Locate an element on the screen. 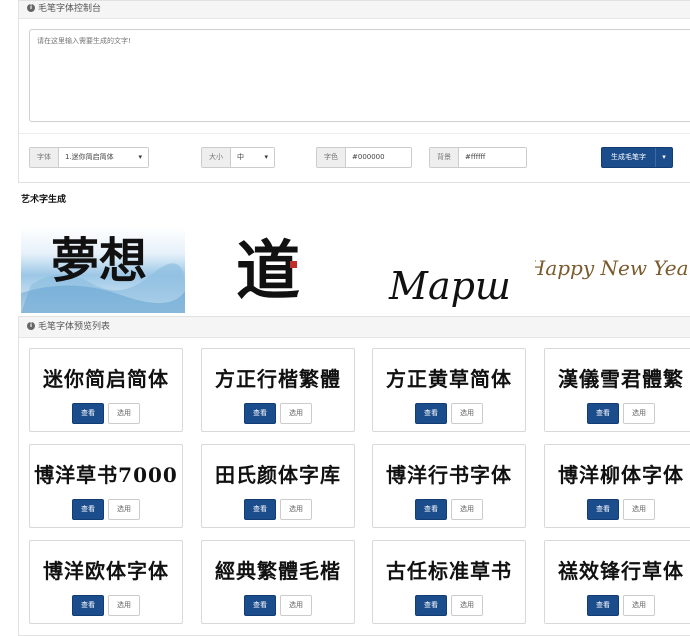 Image resolution: width=690 pixels, height=636 pixels. font-card: 博洋草书7000 查看 选用 is located at coordinates (106, 486).